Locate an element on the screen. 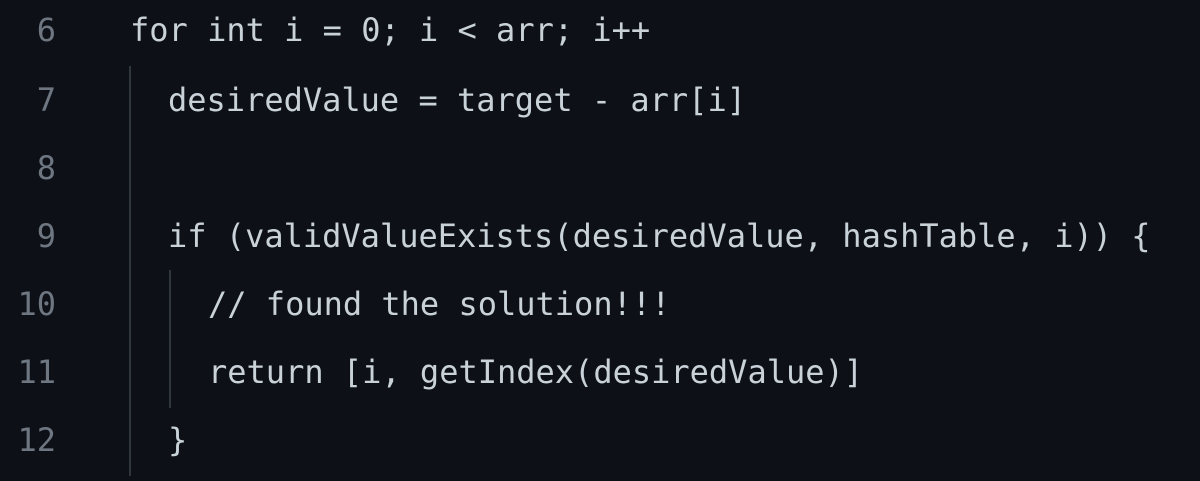 This screenshot has height=481, width=1200. code-line: } is located at coordinates (177, 440).